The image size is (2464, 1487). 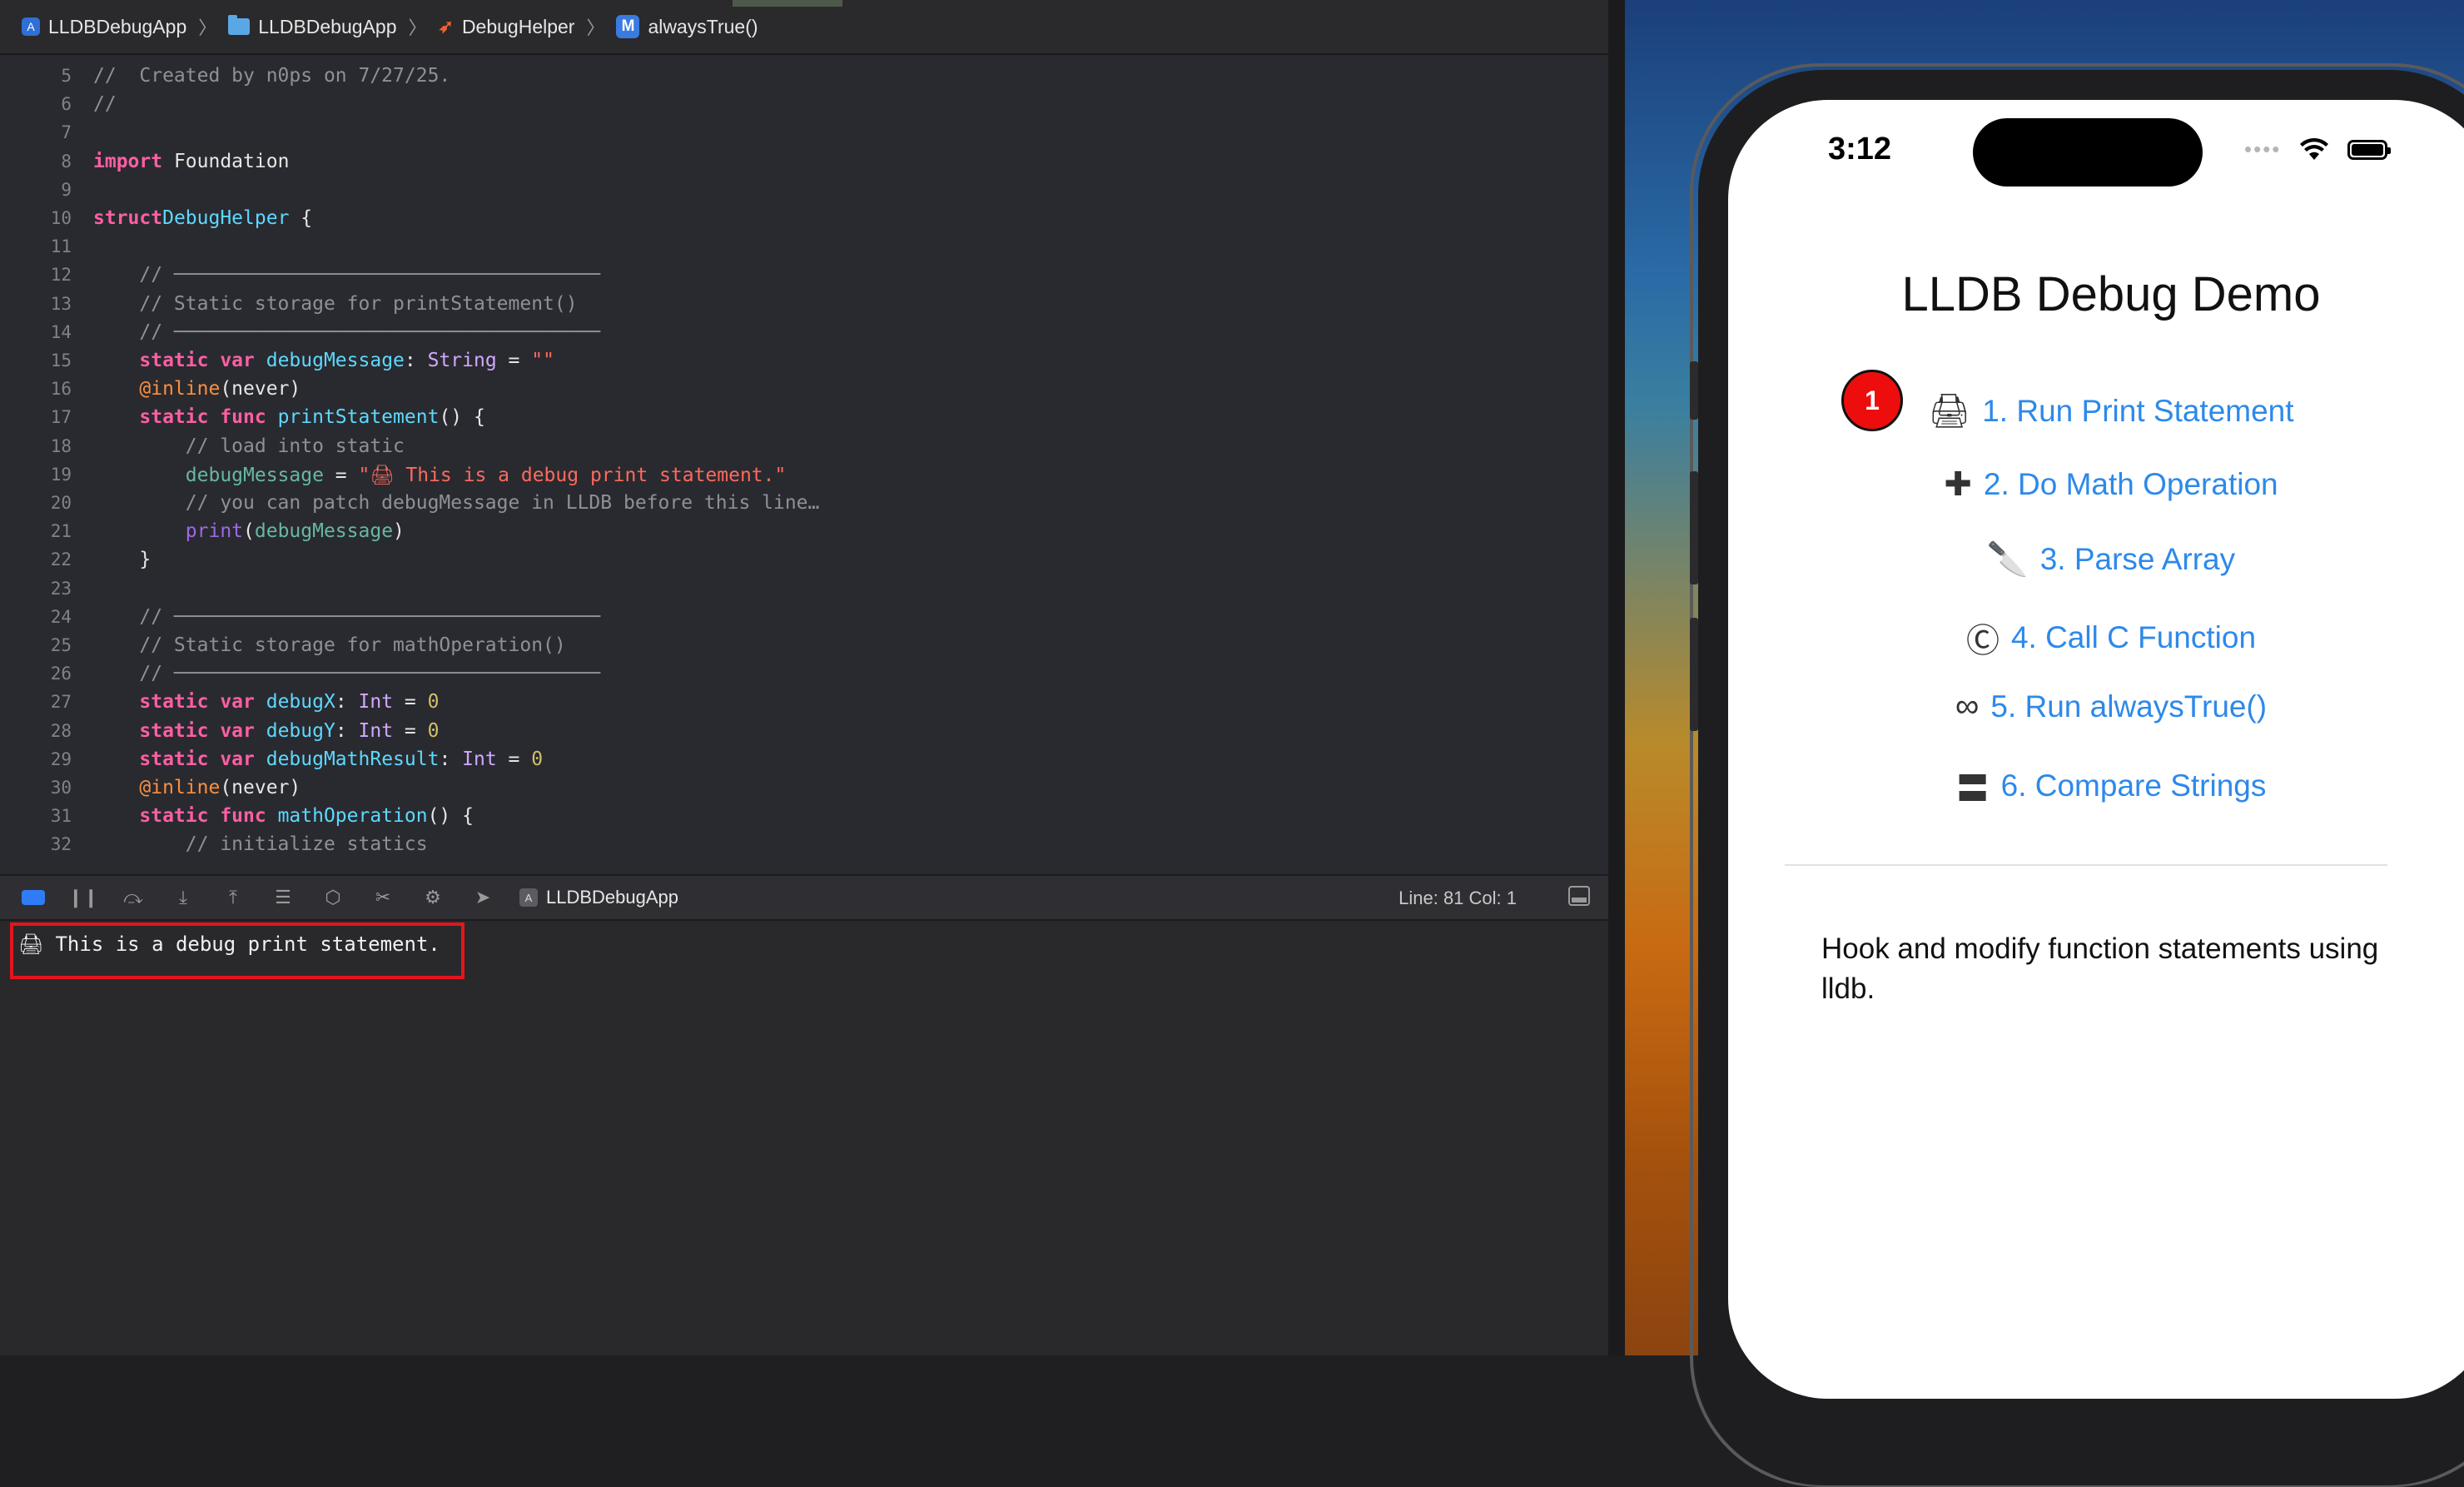 What do you see at coordinates (1694, 390) in the screenshot?
I see `phone-action-button` at bounding box center [1694, 390].